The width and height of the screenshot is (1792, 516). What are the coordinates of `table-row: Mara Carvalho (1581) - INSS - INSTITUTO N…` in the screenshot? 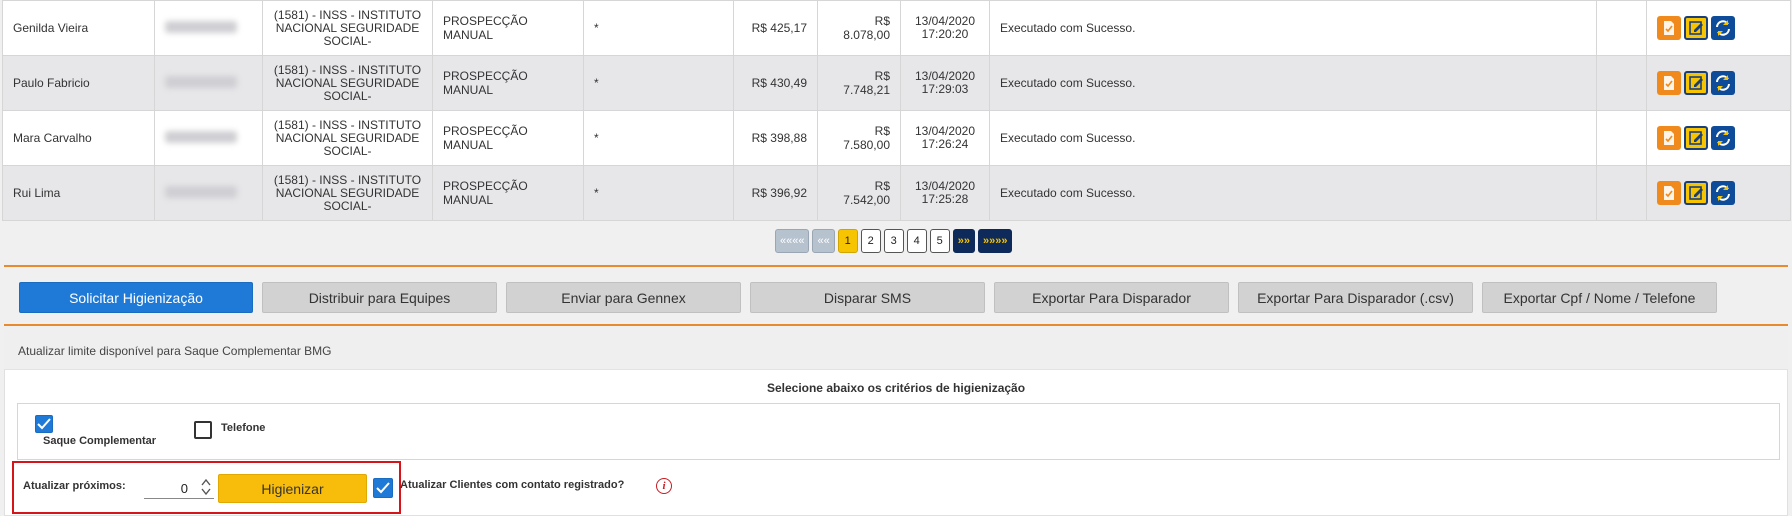 It's located at (896, 138).